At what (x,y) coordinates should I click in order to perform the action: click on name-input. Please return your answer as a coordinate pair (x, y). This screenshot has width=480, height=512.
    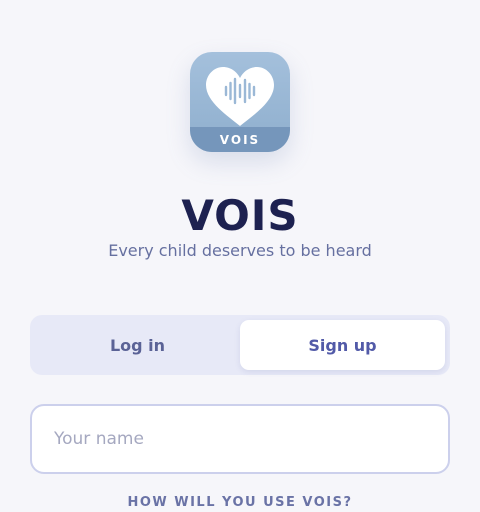
    Looking at the image, I should click on (240, 439).